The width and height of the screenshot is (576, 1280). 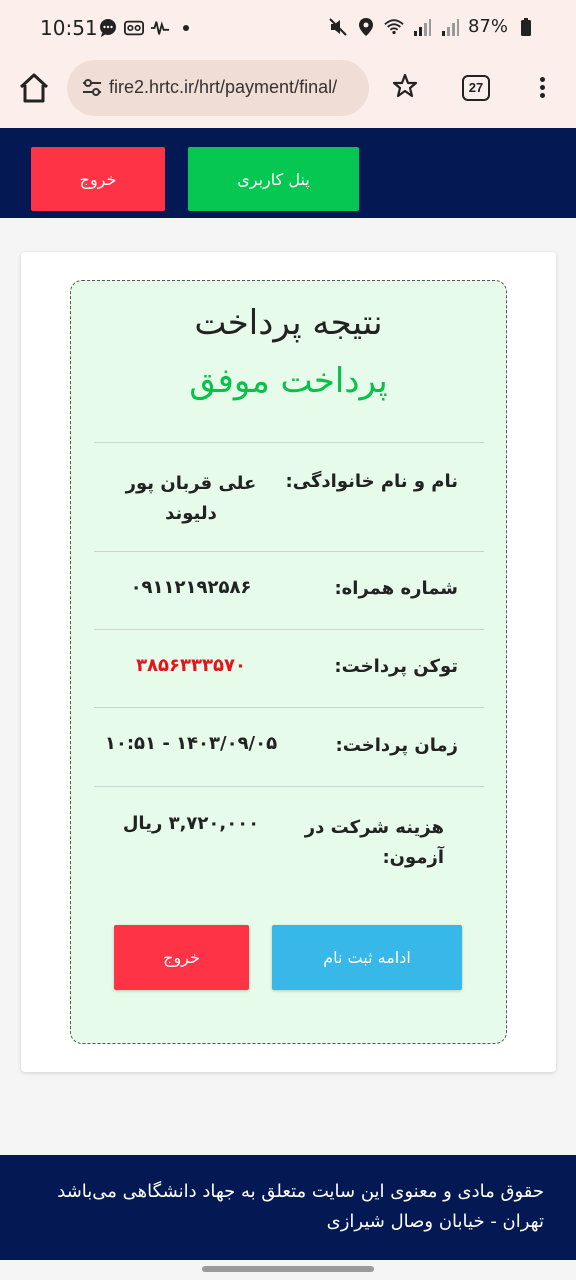 What do you see at coordinates (191, 823) in the screenshot?
I see `fee-value: ۳,۷۲۰,۰۰۰ ریال` at bounding box center [191, 823].